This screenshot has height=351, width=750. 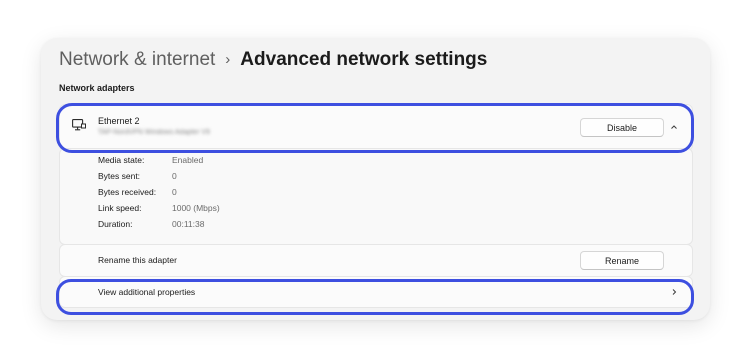 I want to click on detail-row-bytes-sent: Bytes sent: 0, so click(x=137, y=176).